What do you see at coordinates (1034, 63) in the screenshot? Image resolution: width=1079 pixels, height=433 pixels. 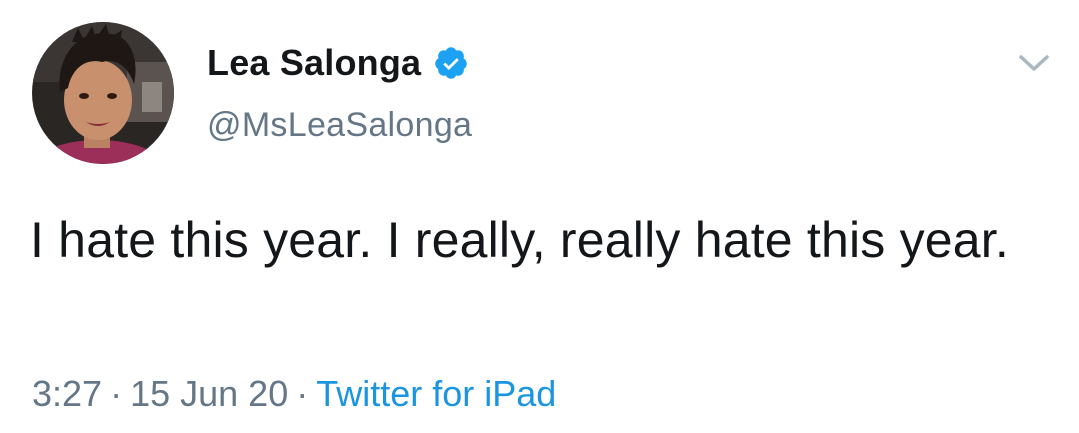 I see `chevron-down-icon` at bounding box center [1034, 63].